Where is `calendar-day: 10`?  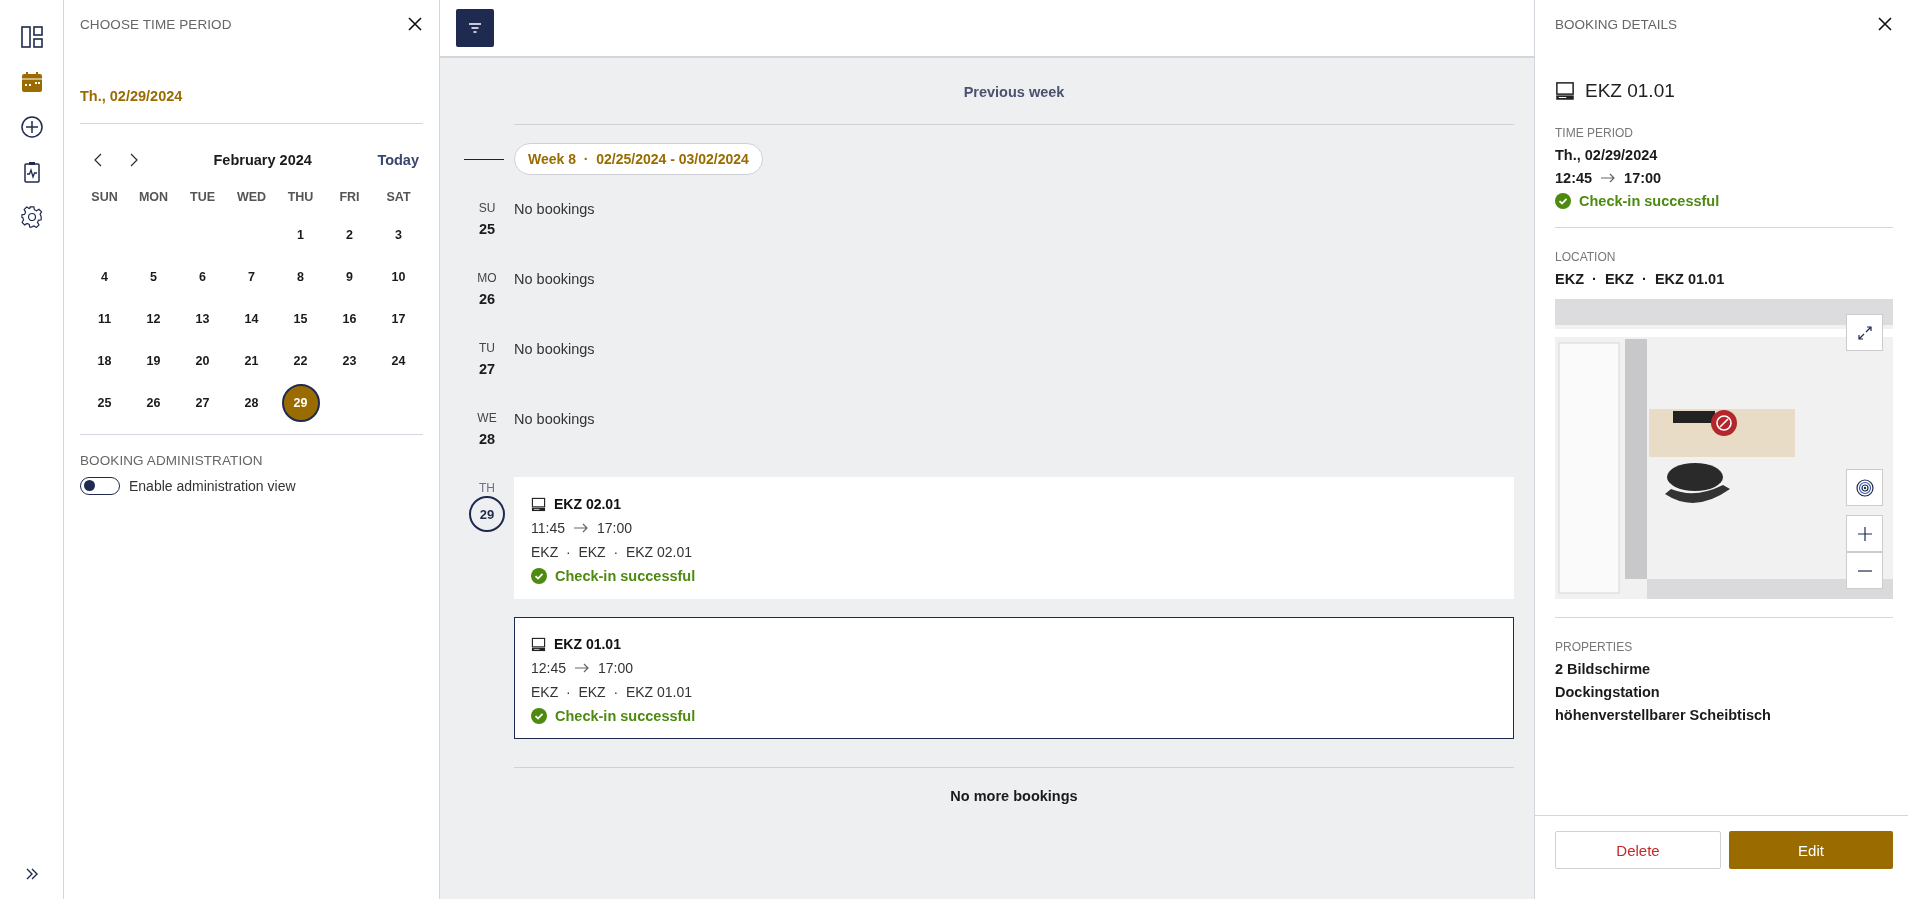
calendar-day: 10 is located at coordinates (398, 277).